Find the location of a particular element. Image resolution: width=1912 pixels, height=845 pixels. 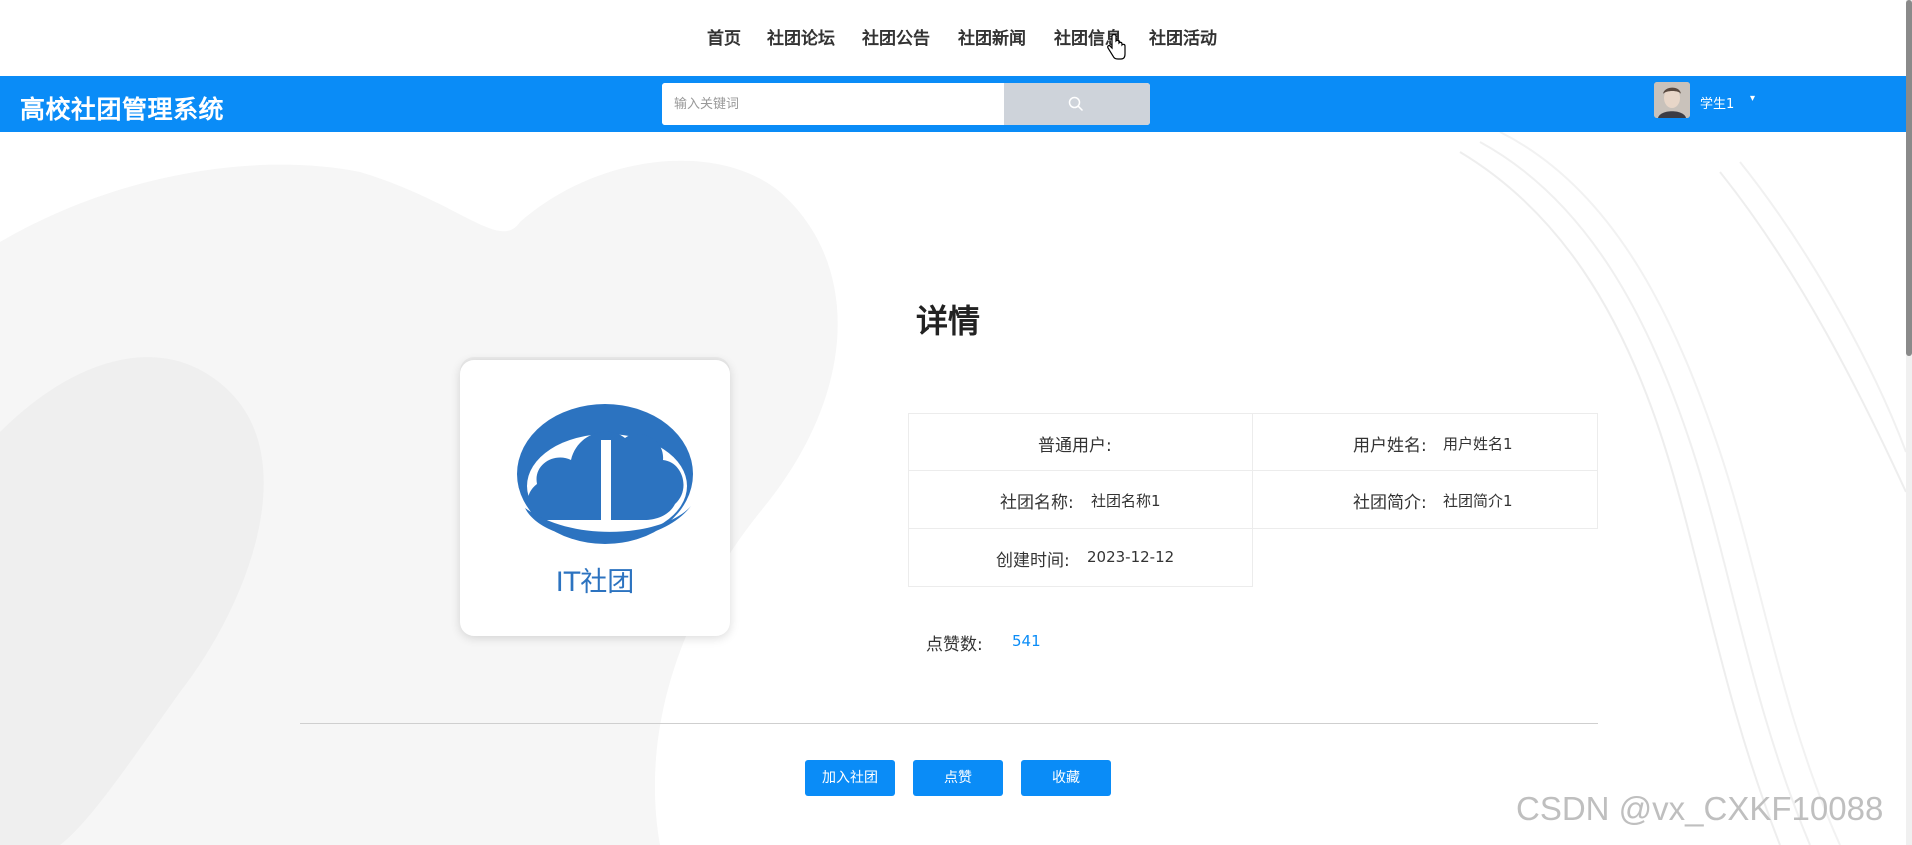

field-value-club-name: 社团名称1 is located at coordinates (1126, 501).